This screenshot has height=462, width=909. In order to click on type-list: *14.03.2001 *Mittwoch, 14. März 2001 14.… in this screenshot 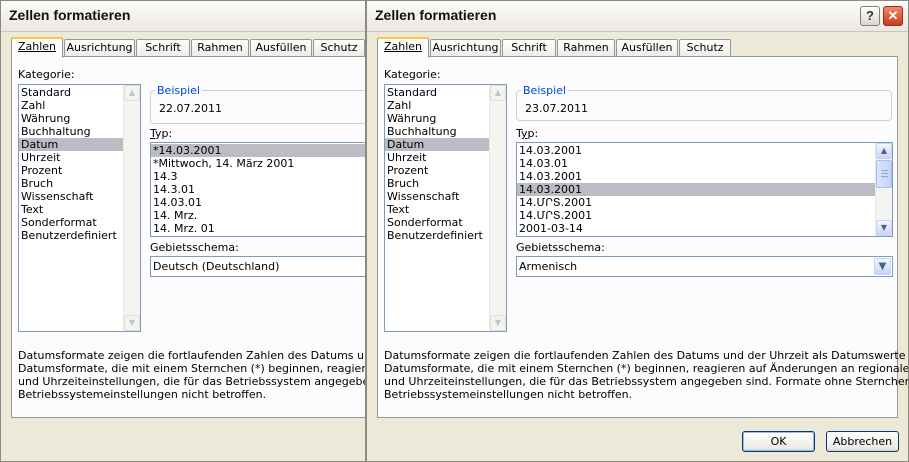, I will do `click(257, 189)`.